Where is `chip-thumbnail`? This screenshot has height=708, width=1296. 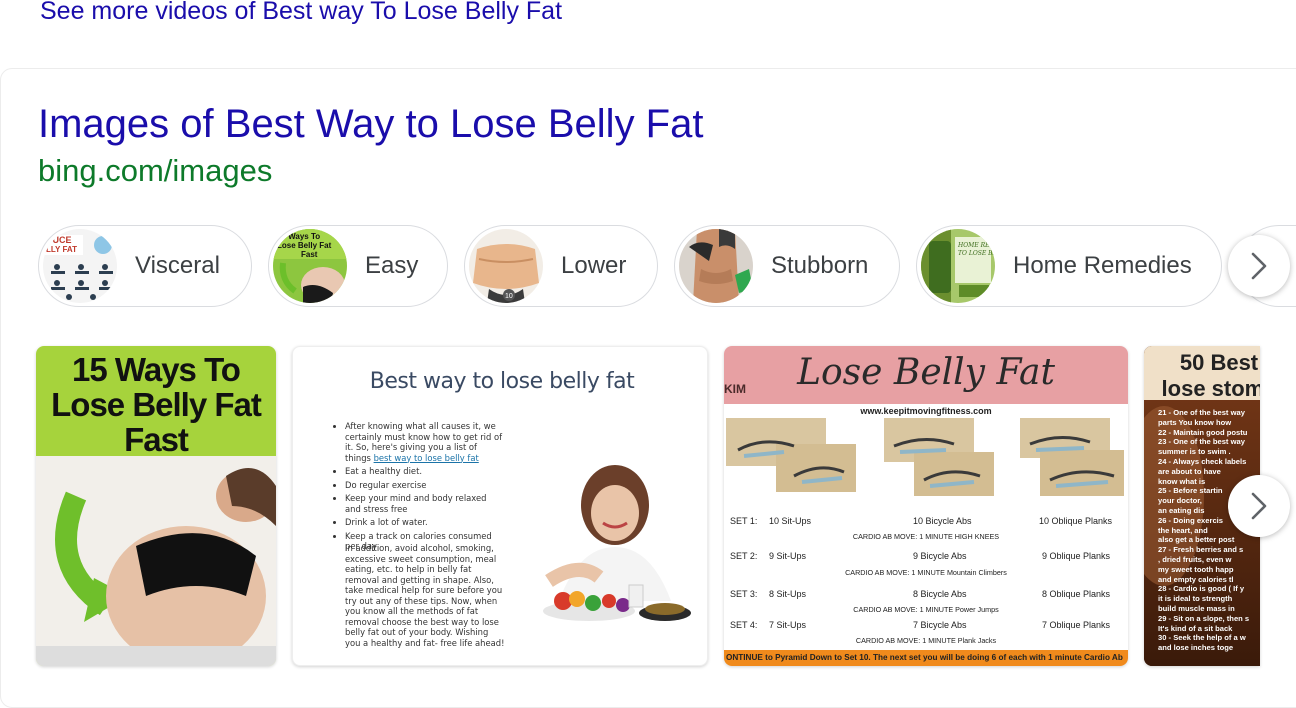
chip-thumbnail is located at coordinates (716, 266).